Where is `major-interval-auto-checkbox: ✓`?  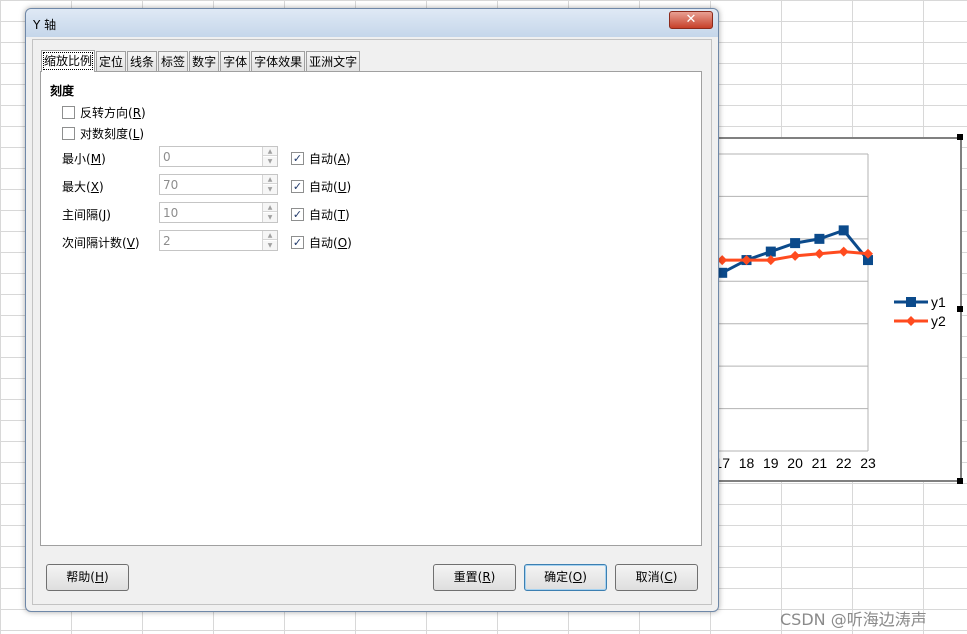 major-interval-auto-checkbox: ✓ is located at coordinates (297, 214).